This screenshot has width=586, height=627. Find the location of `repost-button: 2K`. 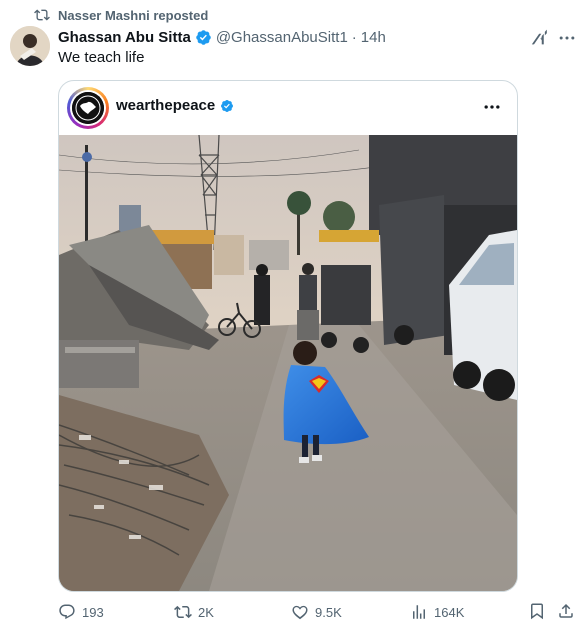

repost-button: 2K is located at coordinates (194, 612).